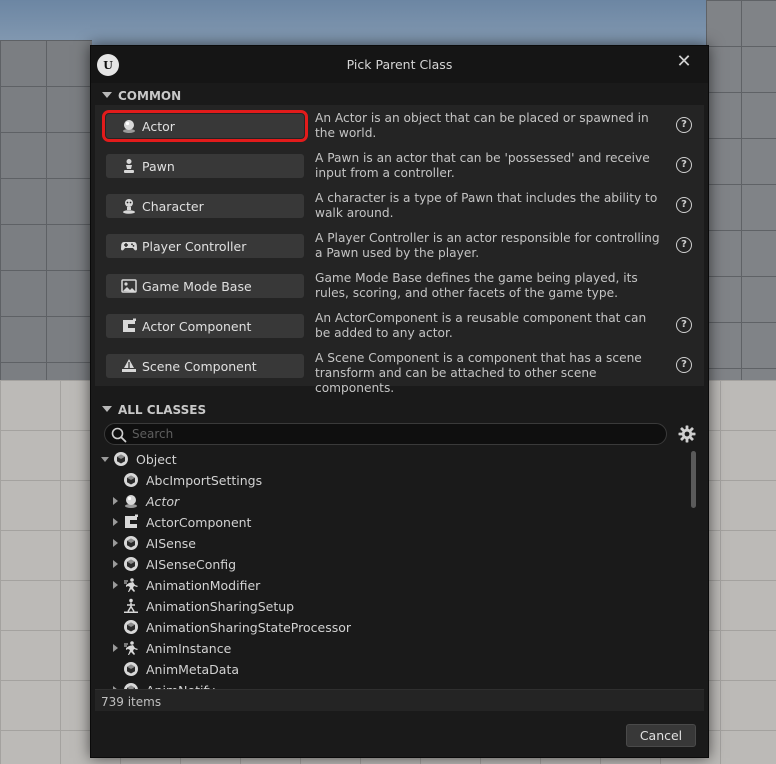 Image resolution: width=776 pixels, height=764 pixels. I want to click on tree-item-label: AnimationModifier, so click(203, 585).